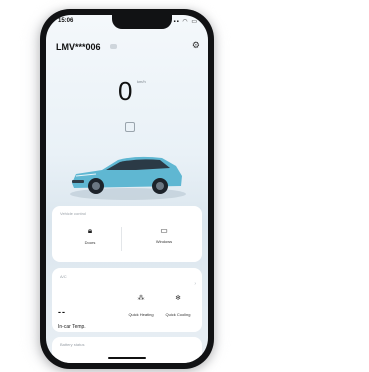  What do you see at coordinates (178, 298) in the screenshot?
I see `snowflake-icon: ❄` at bounding box center [178, 298].